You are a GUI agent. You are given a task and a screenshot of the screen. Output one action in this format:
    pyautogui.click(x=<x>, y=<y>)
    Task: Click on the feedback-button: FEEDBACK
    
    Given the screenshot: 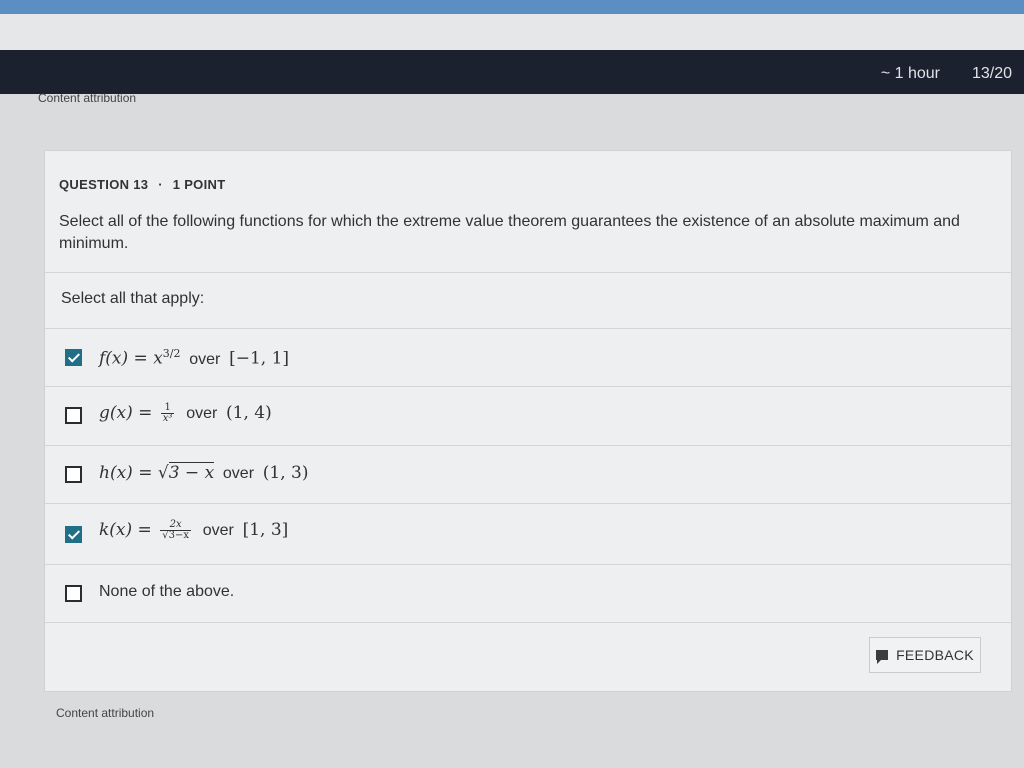 What is the action you would take?
    pyautogui.click(x=925, y=655)
    